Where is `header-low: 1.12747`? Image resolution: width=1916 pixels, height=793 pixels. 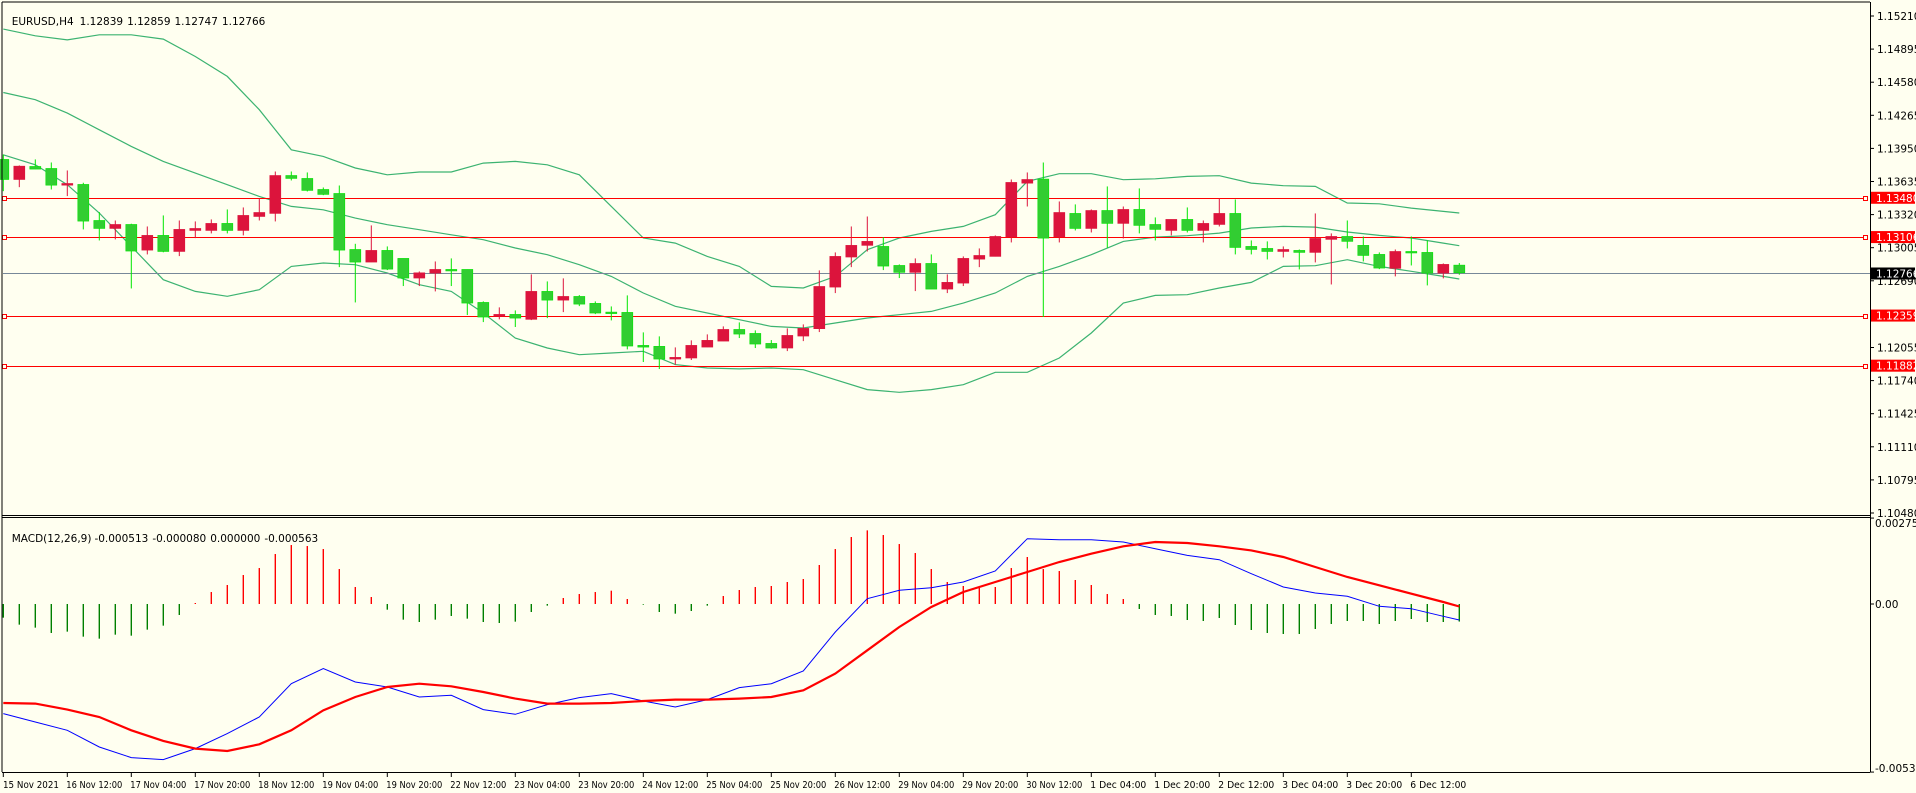 header-low: 1.12747 is located at coordinates (196, 22).